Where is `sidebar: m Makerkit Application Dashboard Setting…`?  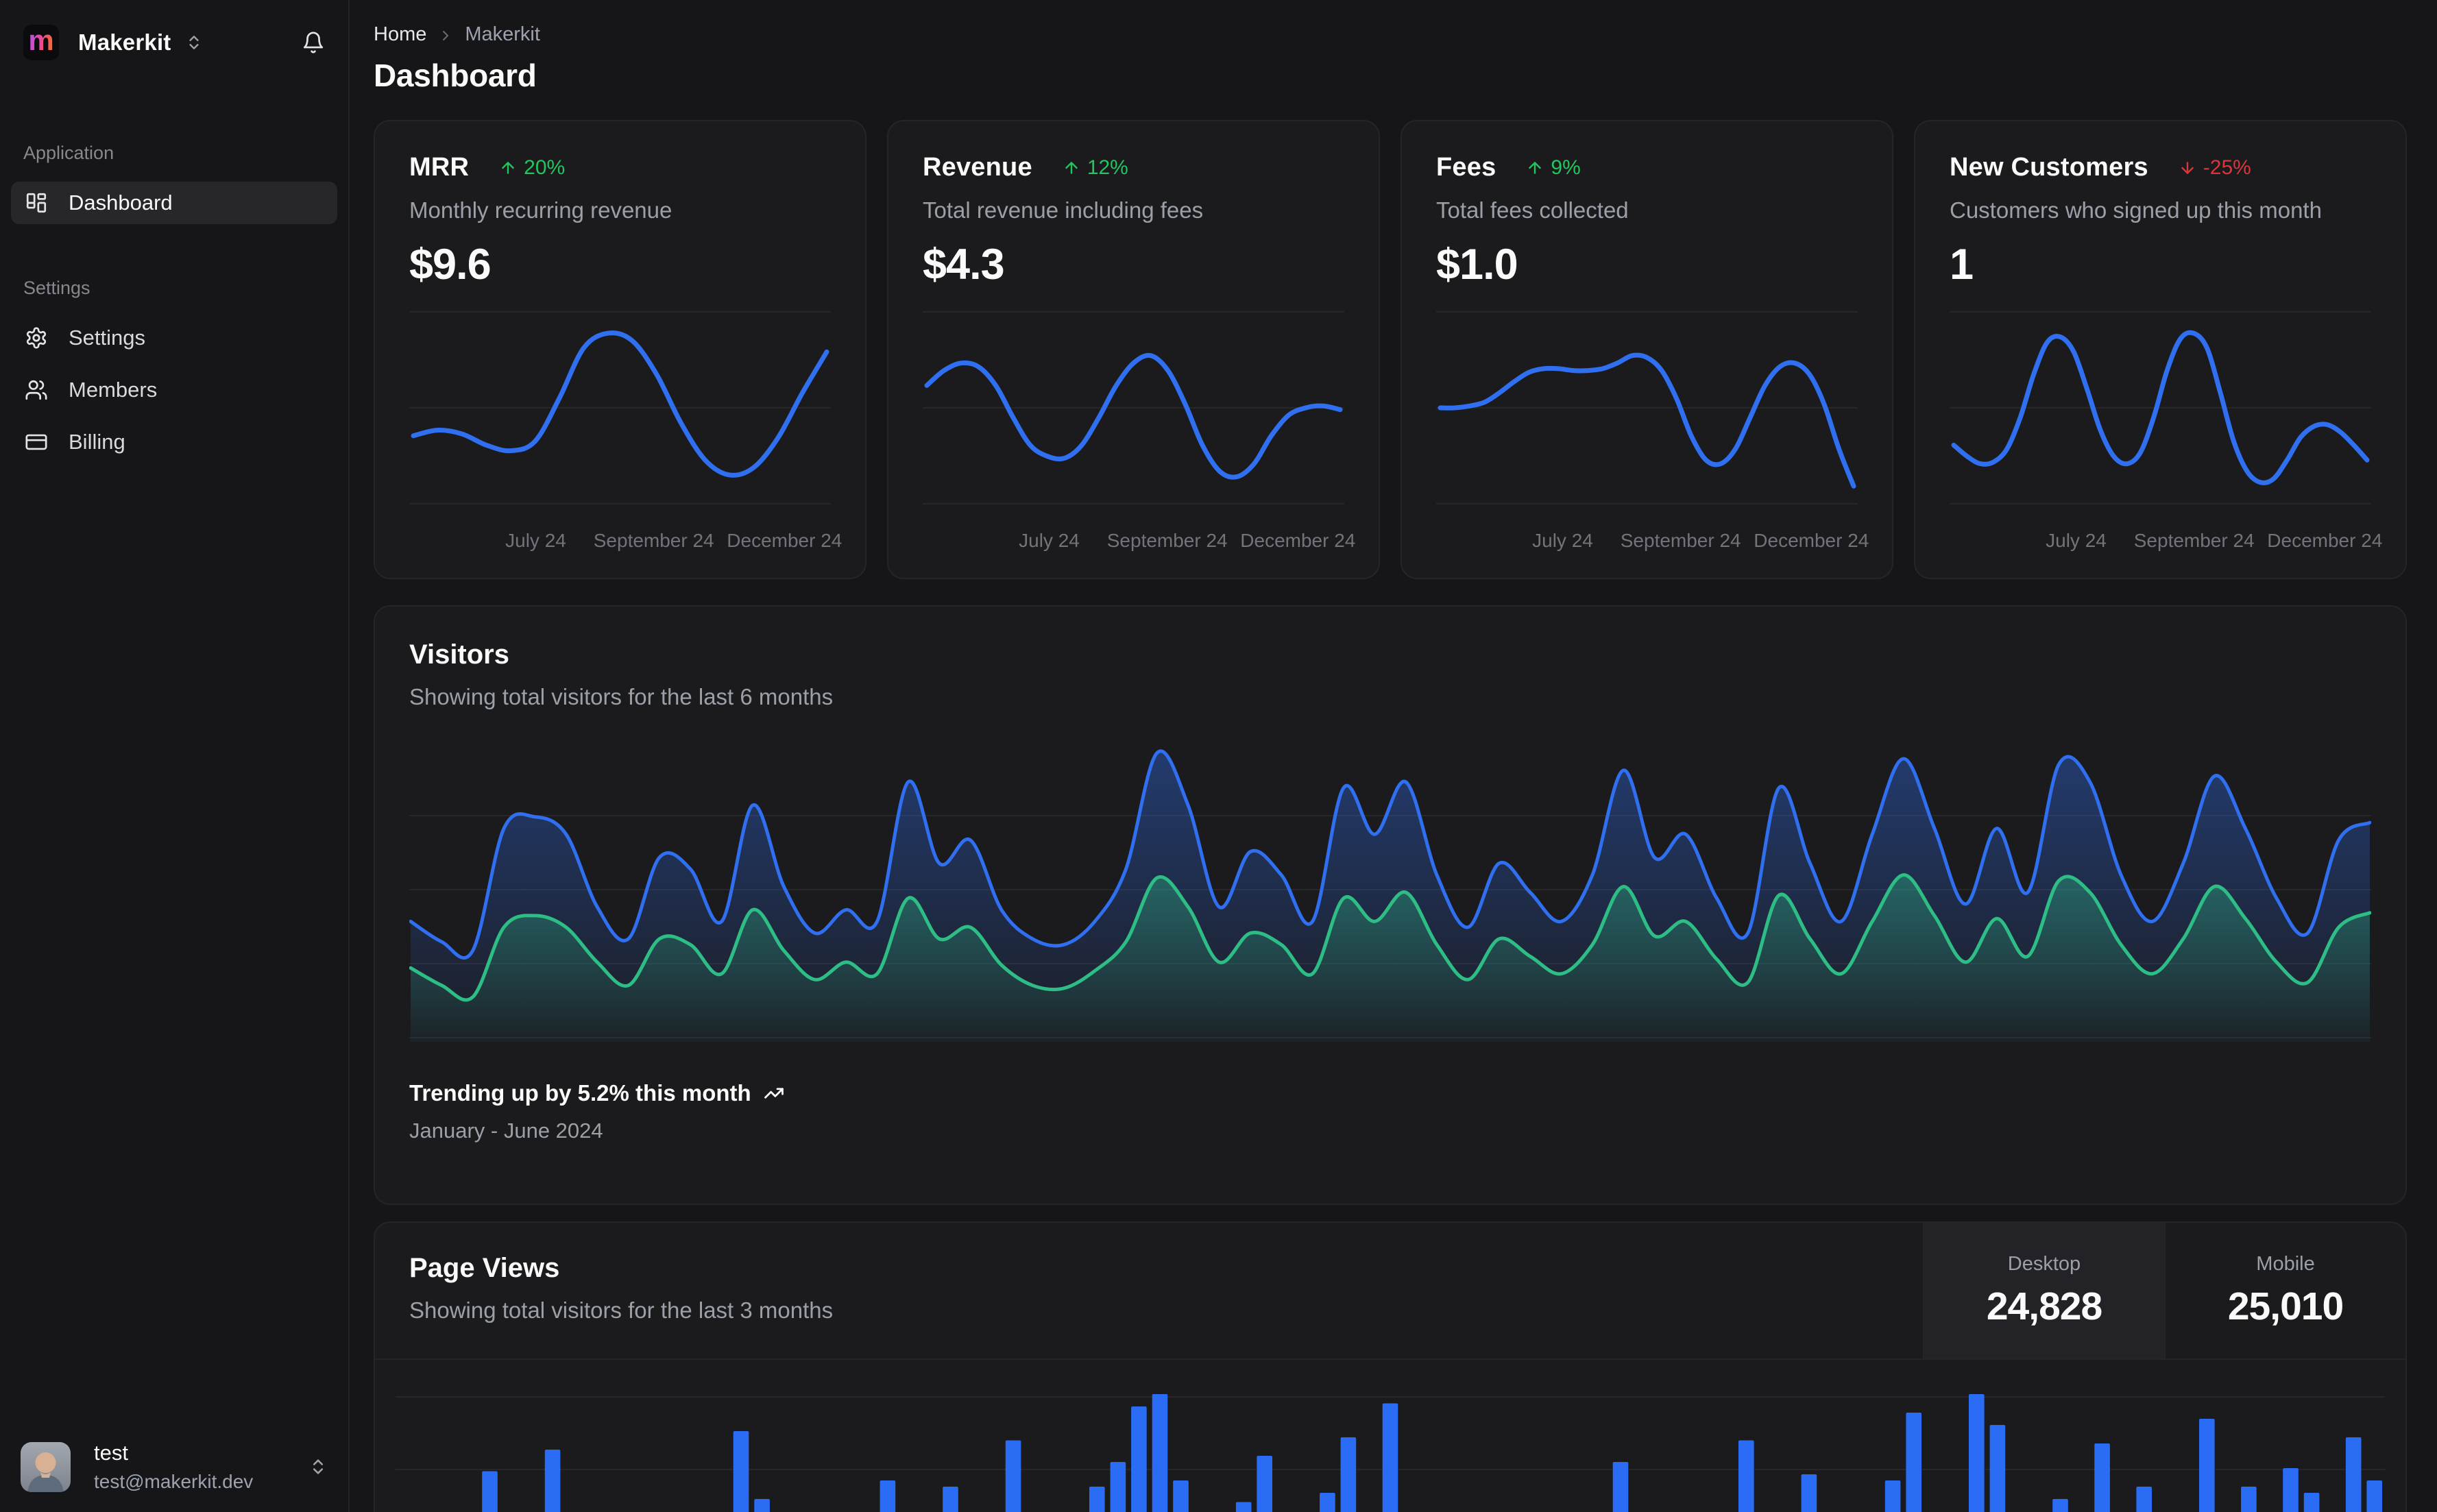
sidebar: m Makerkit Application Dashboard Setting… is located at coordinates (175, 756).